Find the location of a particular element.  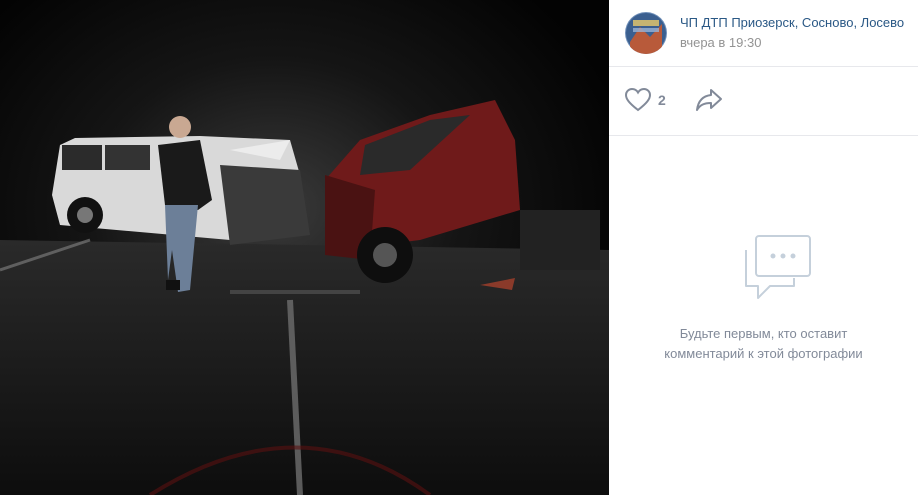

community-avatar-icon is located at coordinates (646, 33).